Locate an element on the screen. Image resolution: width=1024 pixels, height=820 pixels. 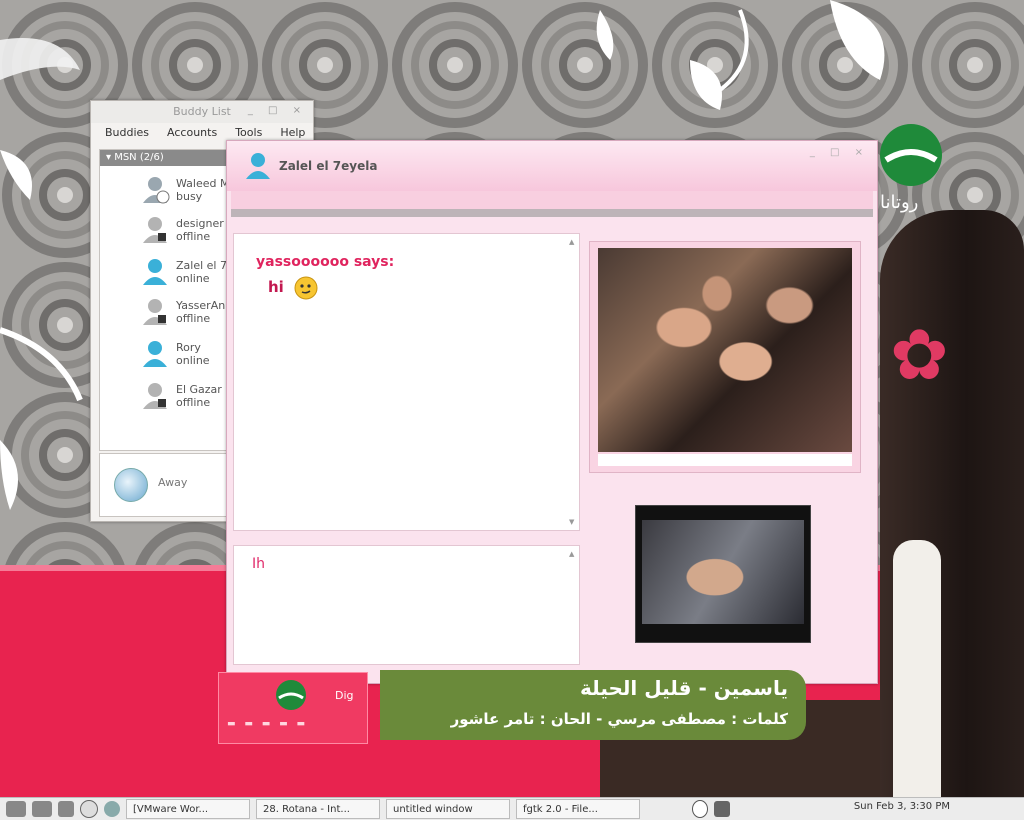
clock-text: Sun Feb 3, 3:30 PM is located at coordinates (901, 806).